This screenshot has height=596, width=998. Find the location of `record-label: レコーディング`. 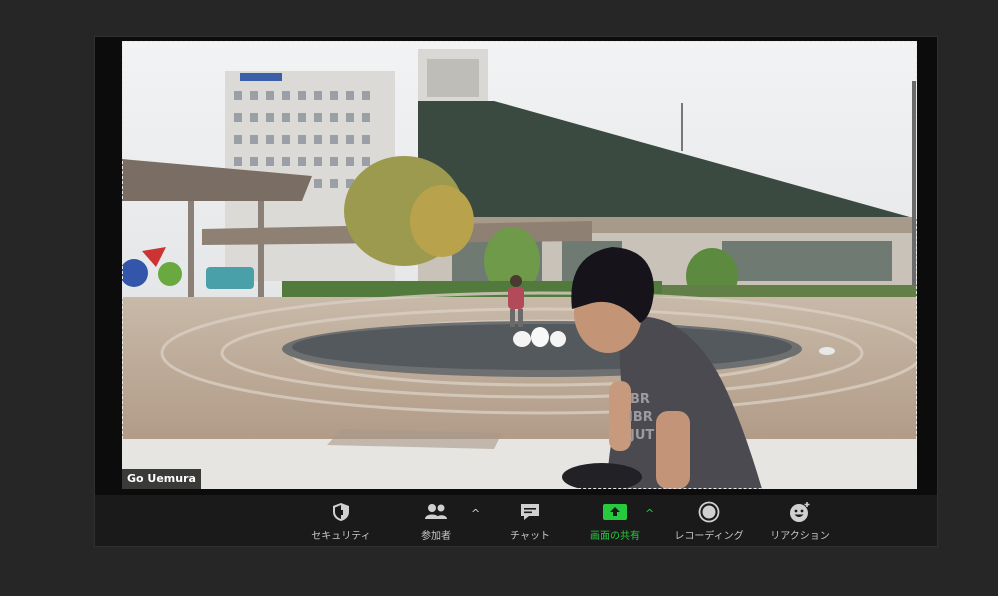

record-label: レコーディング is located at coordinates (709, 536).